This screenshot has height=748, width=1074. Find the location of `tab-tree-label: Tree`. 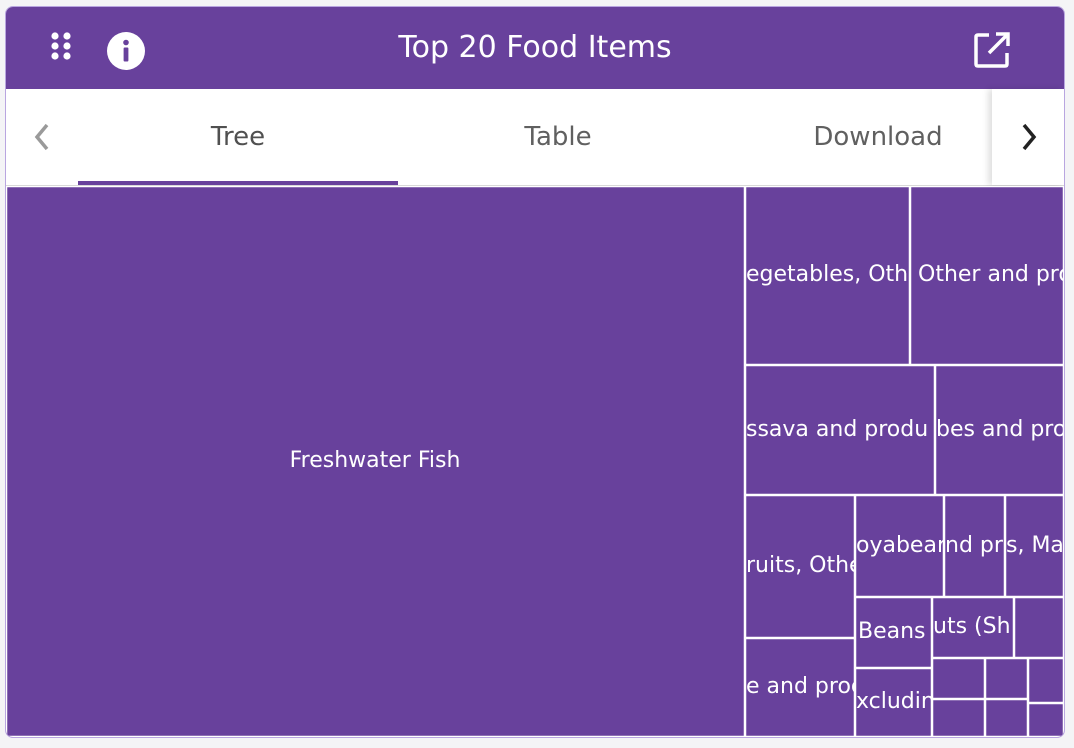

tab-tree-label: Tree is located at coordinates (238, 137).